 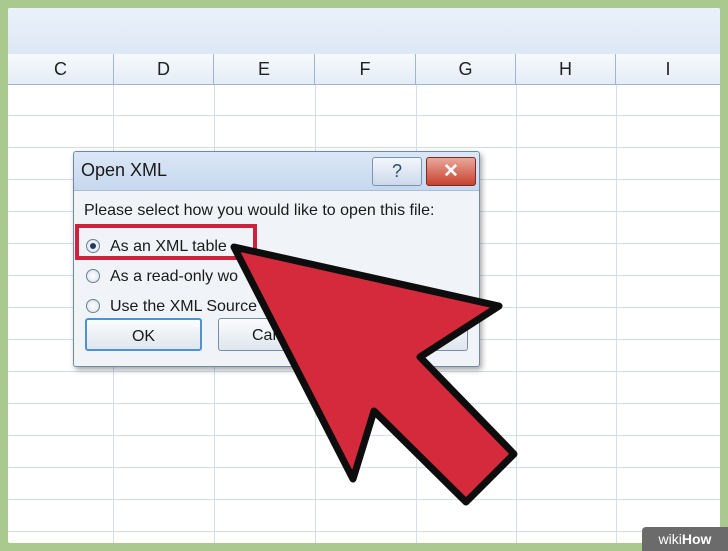 I want to click on column-header-d: D, so click(x=164, y=69).